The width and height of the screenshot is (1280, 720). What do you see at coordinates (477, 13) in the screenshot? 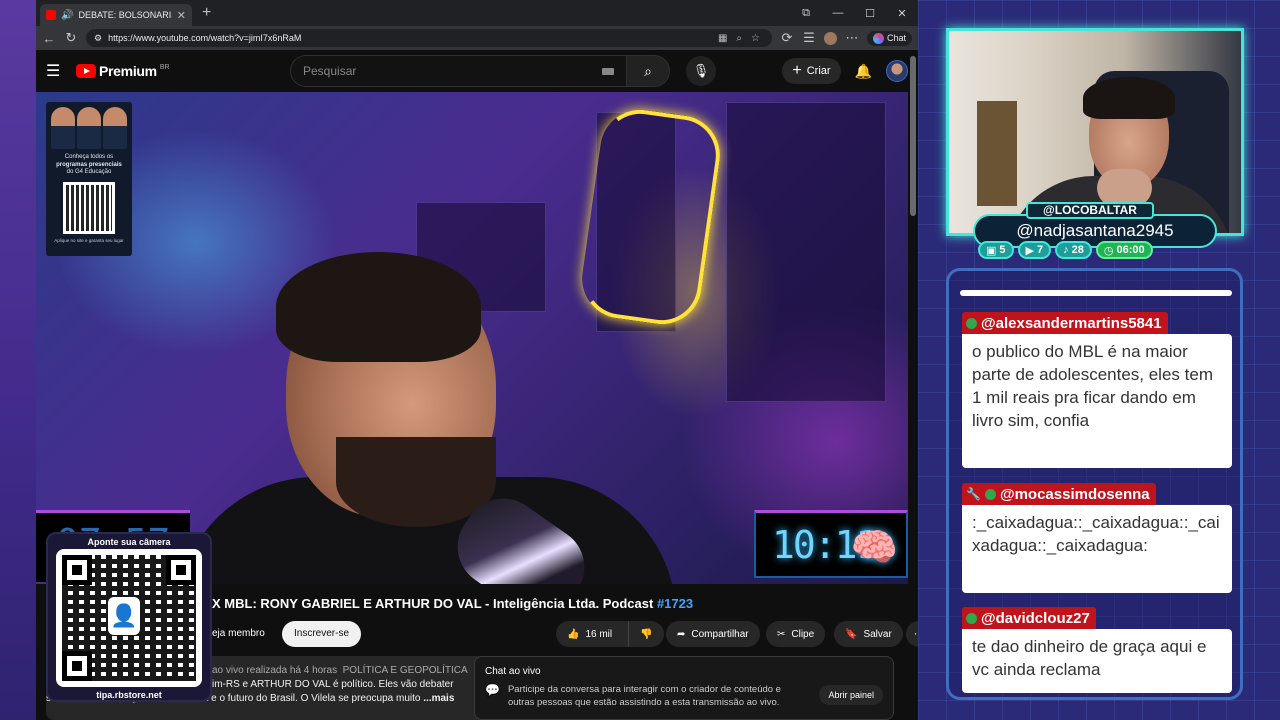
I see `tab-bar: 🔊 DEBATE: BOLSONARISTA X MI ✕ + ⧉ — ☐ ✕` at bounding box center [477, 13].